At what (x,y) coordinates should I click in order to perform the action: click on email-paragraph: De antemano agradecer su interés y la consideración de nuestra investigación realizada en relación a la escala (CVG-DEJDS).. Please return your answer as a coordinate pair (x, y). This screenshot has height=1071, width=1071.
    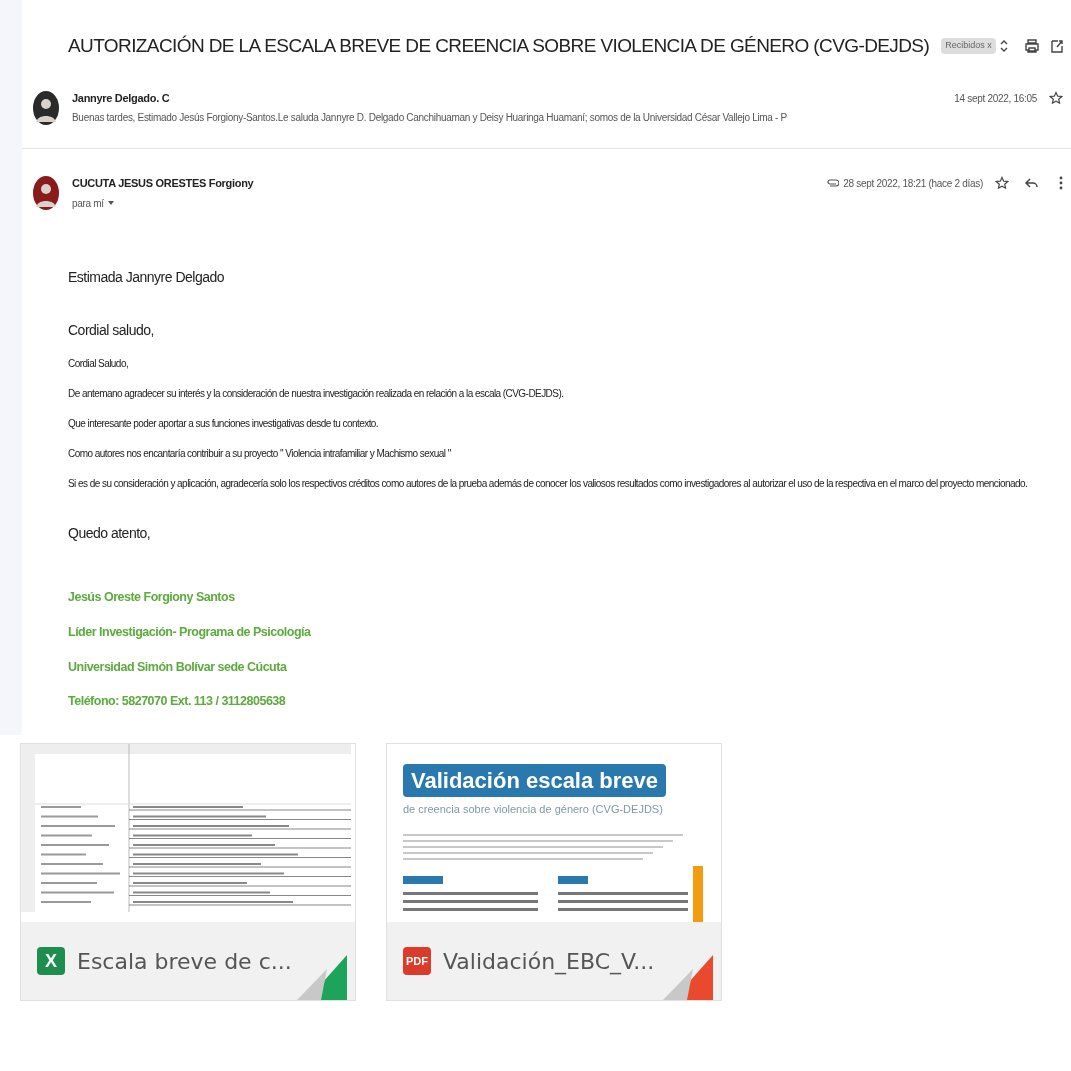
    Looking at the image, I should click on (316, 394).